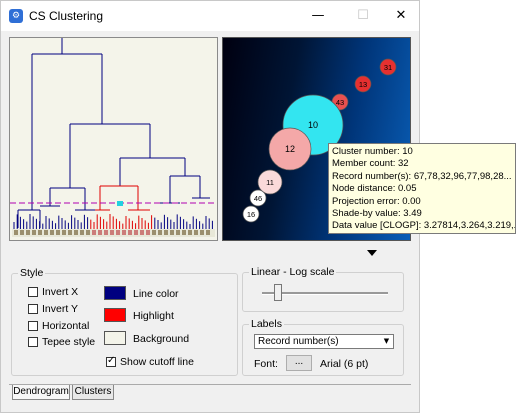 The width and height of the screenshot is (528, 413). Describe the element at coordinates (32, 273) in the screenshot. I see `style-legend: Style` at that location.